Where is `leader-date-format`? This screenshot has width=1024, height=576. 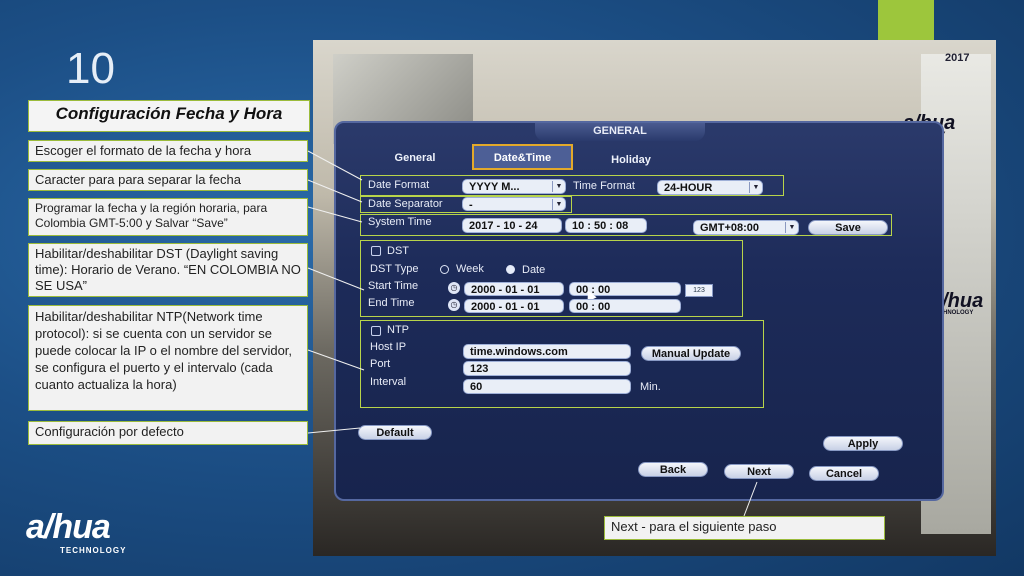
leader-date-format is located at coordinates (335, 165).